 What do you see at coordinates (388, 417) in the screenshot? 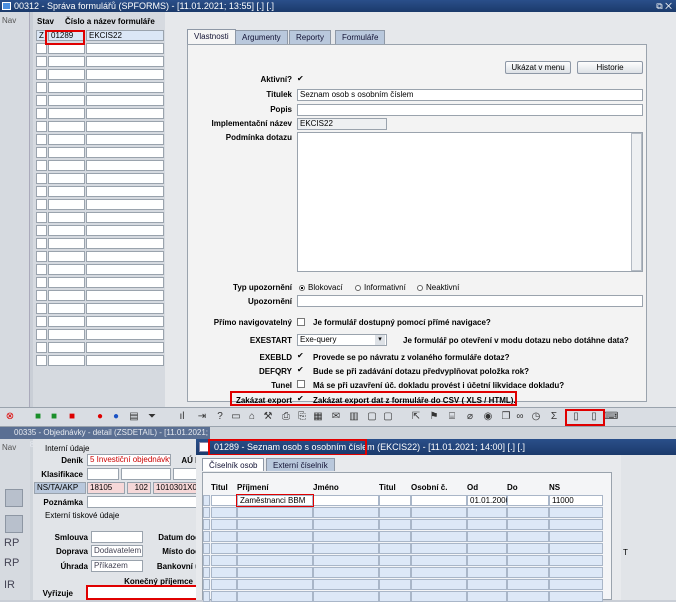
I see `box2-icon: ▢` at bounding box center [388, 417].